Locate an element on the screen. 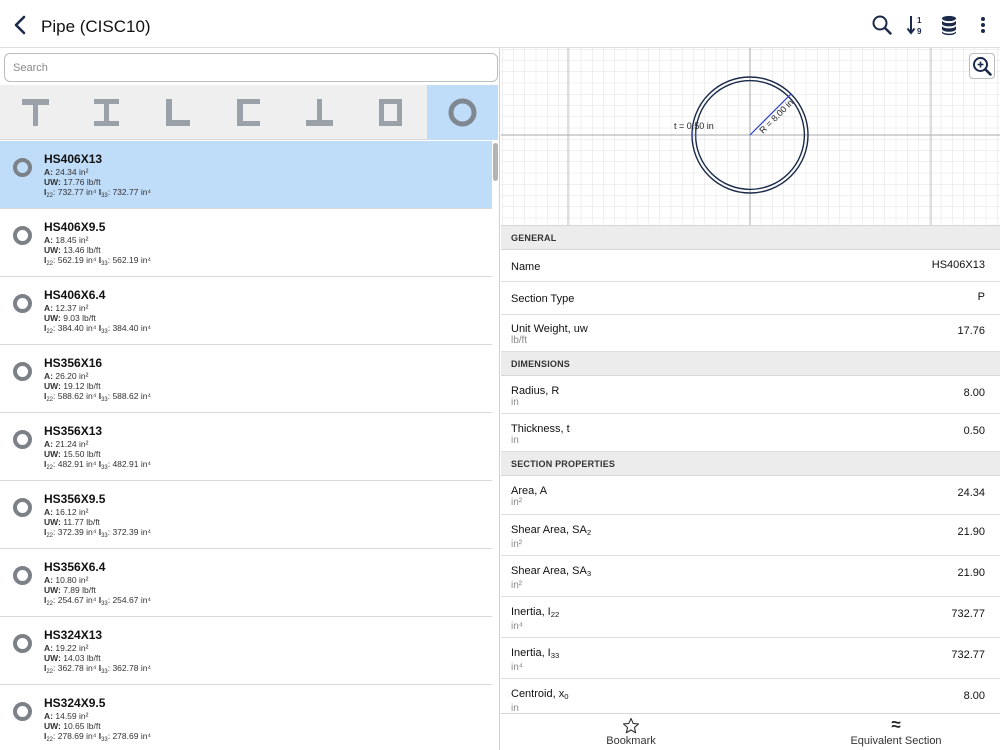  unit-weight-line: UW: 11.77 lb/ft is located at coordinates (72, 522).